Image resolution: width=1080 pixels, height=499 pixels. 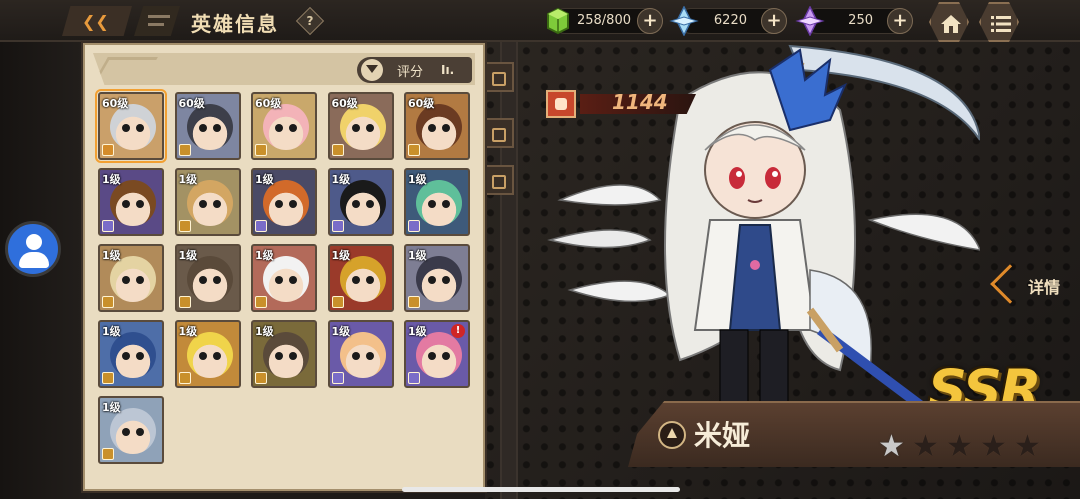 What do you see at coordinates (541, 489) in the screenshot?
I see `home-indicator` at bounding box center [541, 489].